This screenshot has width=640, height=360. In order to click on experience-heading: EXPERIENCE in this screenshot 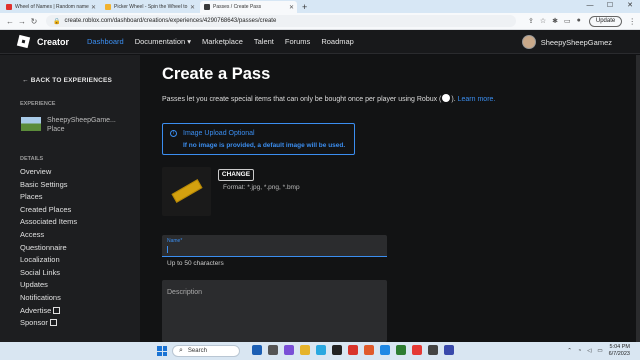, I will do `click(38, 104)`.